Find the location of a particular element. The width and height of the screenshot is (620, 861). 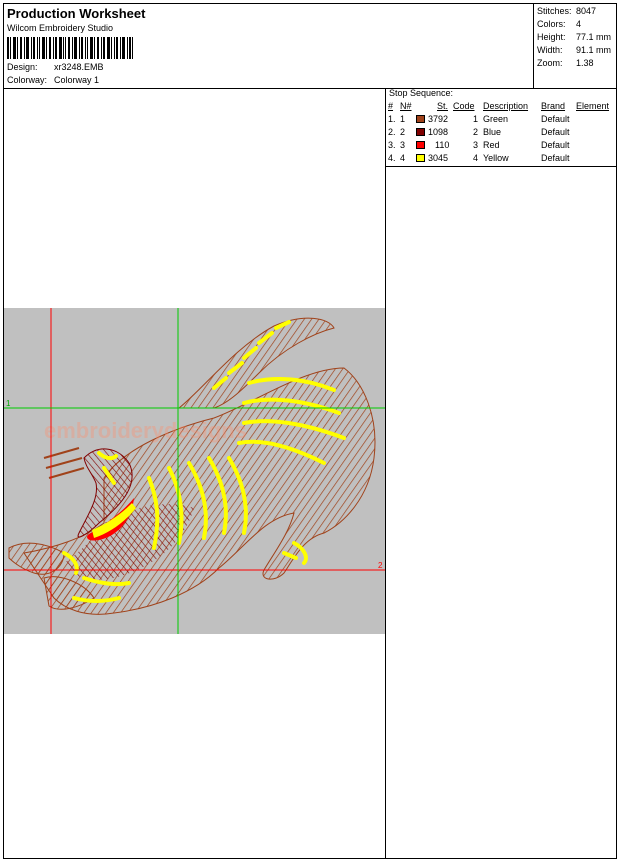

stat-label: Stitches: is located at coordinates (554, 11).